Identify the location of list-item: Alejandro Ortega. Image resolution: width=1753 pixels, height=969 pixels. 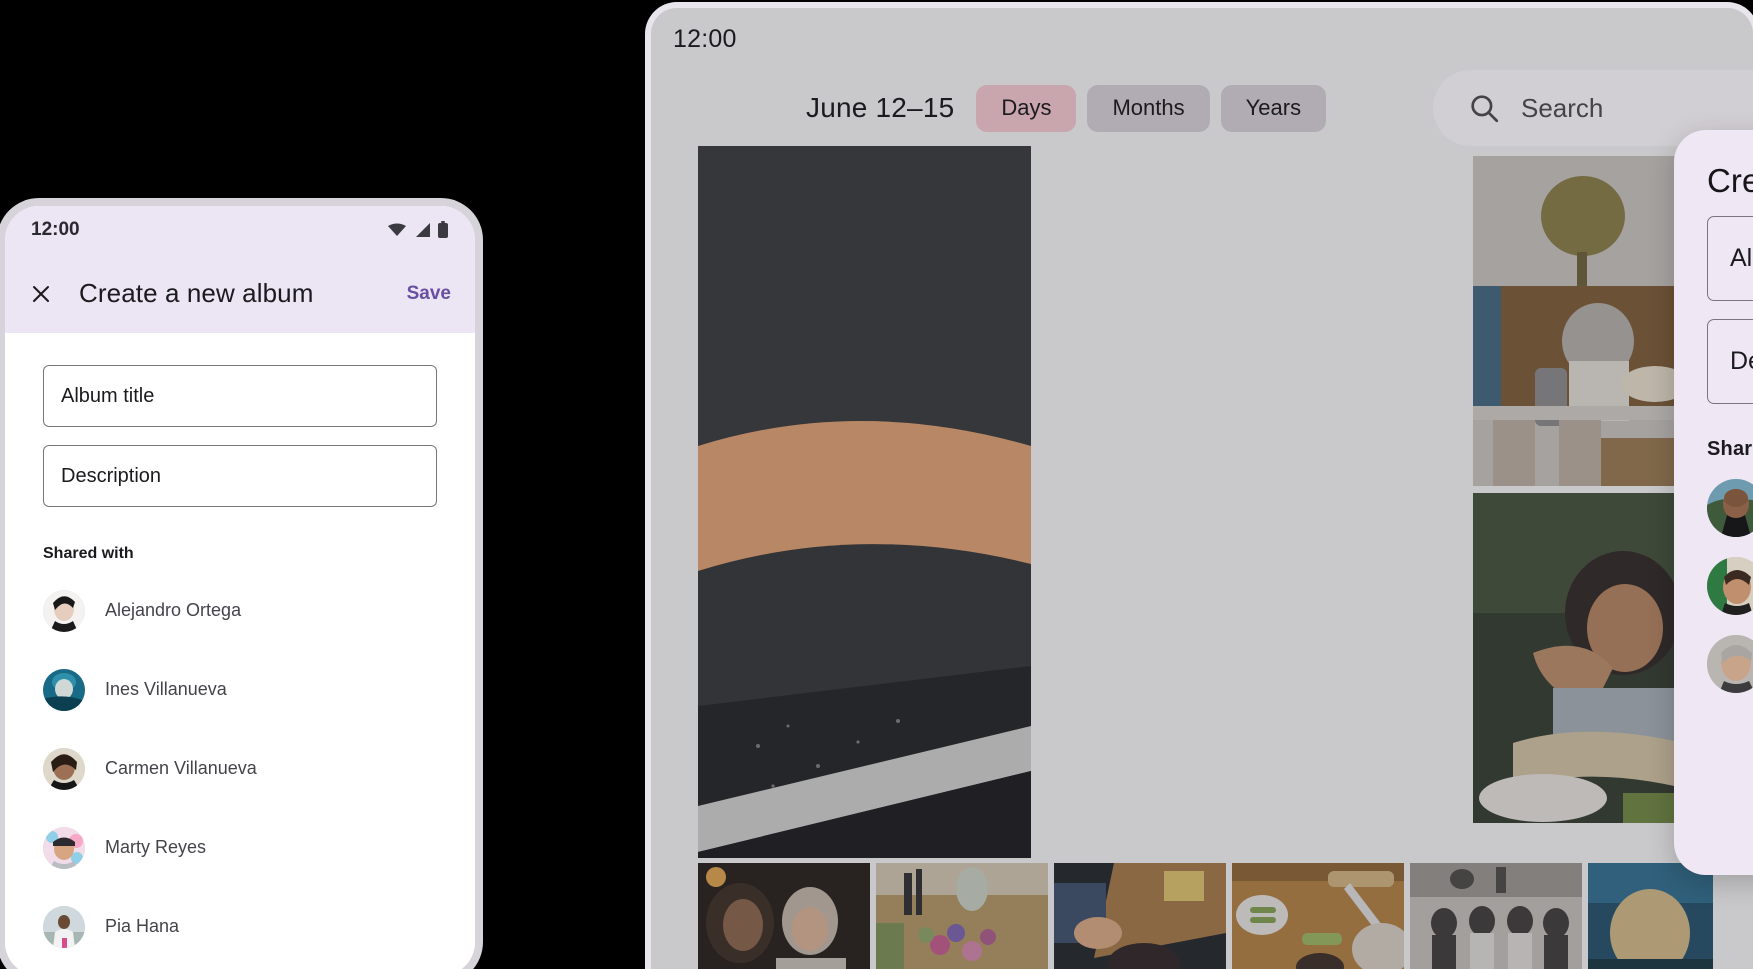
(240, 610).